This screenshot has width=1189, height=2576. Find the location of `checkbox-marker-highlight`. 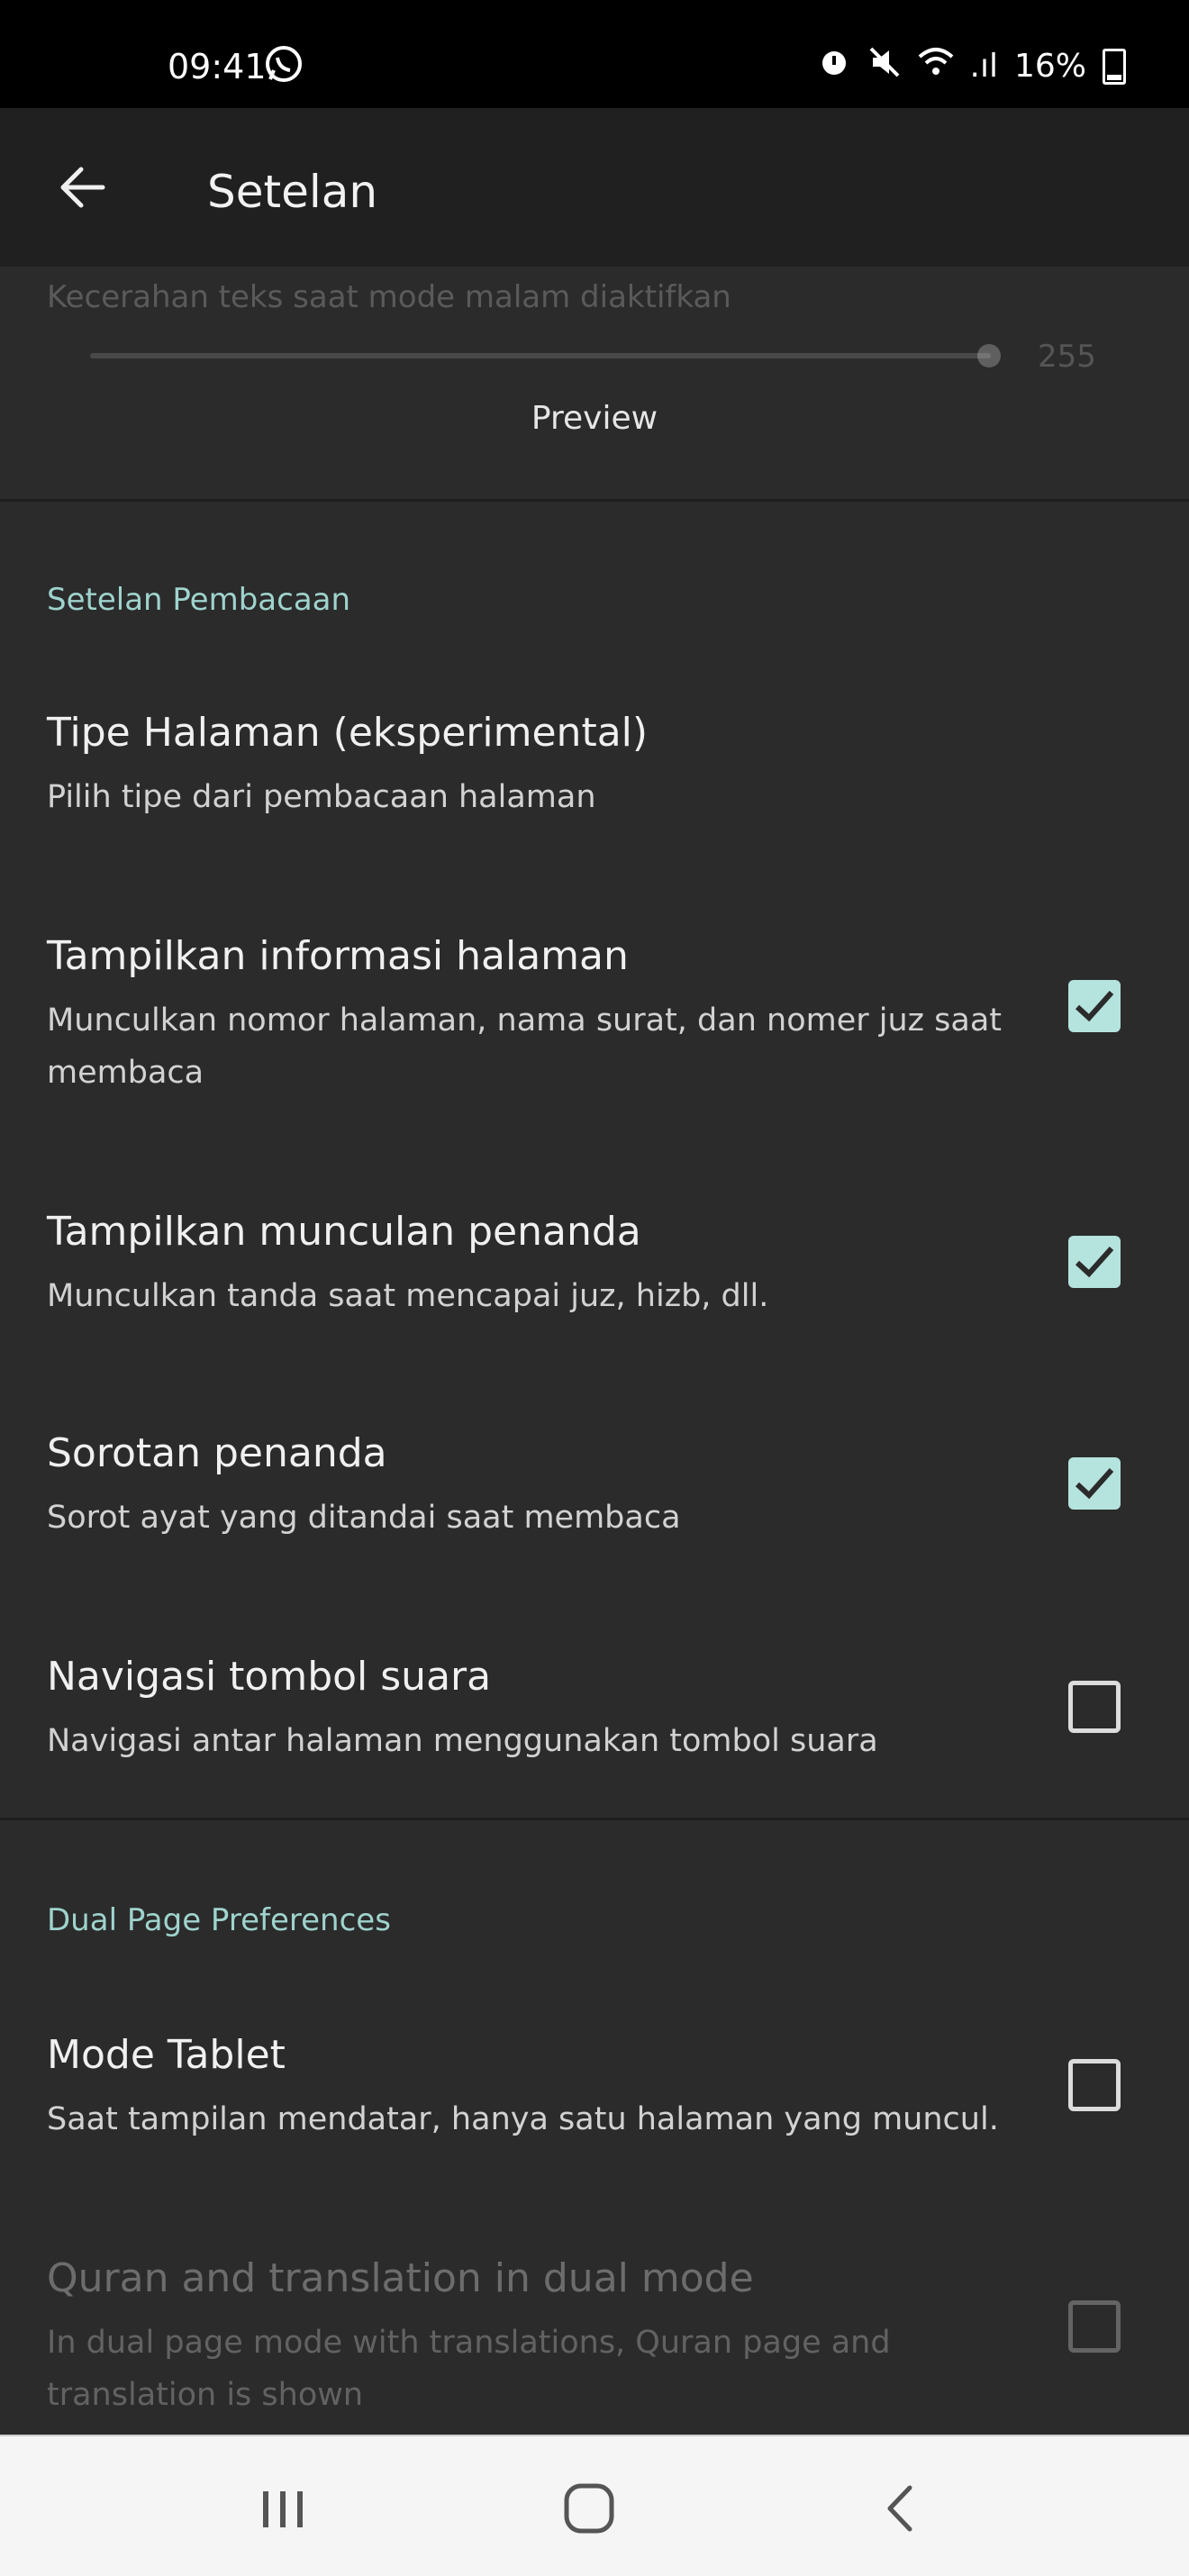

checkbox-marker-highlight is located at coordinates (1094, 1484).